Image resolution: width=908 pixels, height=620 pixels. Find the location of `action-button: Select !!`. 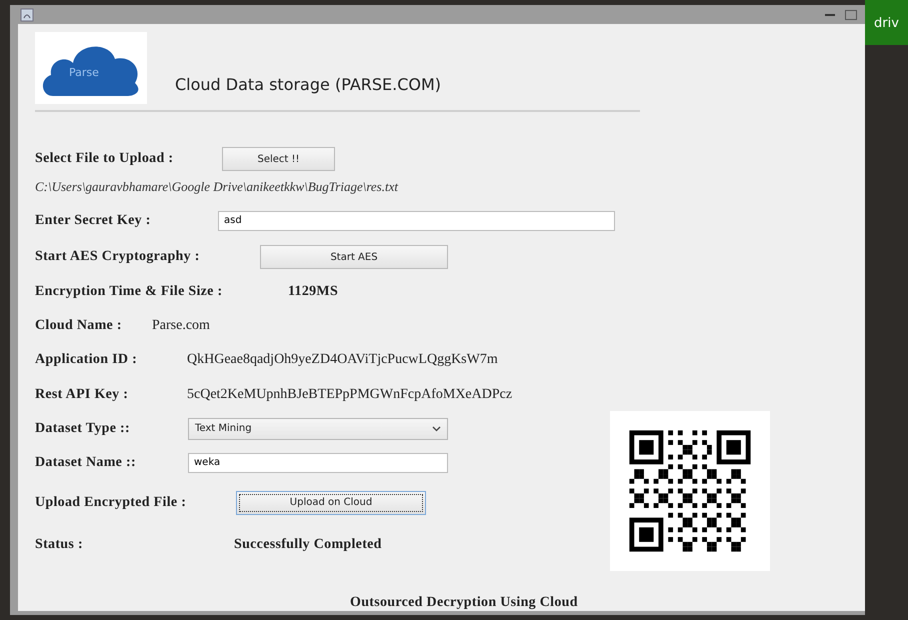

action-button: Select !! is located at coordinates (278, 159).